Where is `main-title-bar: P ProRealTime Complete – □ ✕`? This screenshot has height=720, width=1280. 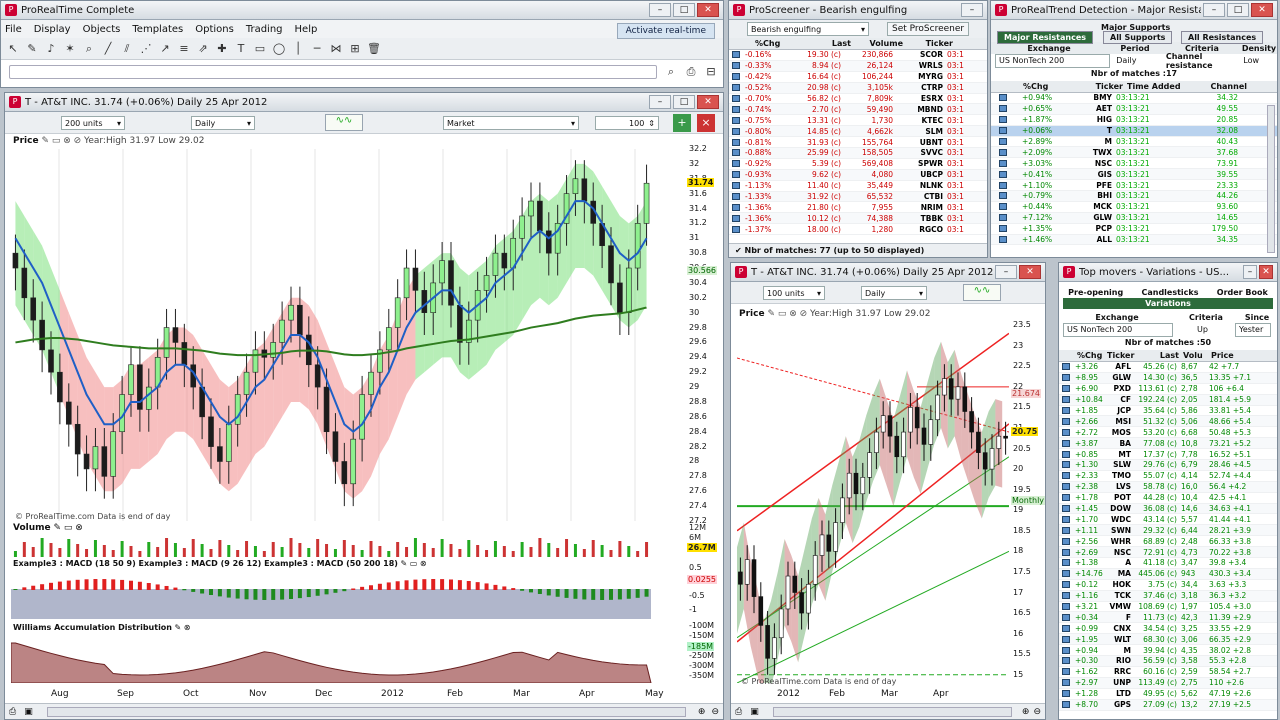
main-title-bar: P ProRealTime Complete – □ ✕ is located at coordinates (362, 10).